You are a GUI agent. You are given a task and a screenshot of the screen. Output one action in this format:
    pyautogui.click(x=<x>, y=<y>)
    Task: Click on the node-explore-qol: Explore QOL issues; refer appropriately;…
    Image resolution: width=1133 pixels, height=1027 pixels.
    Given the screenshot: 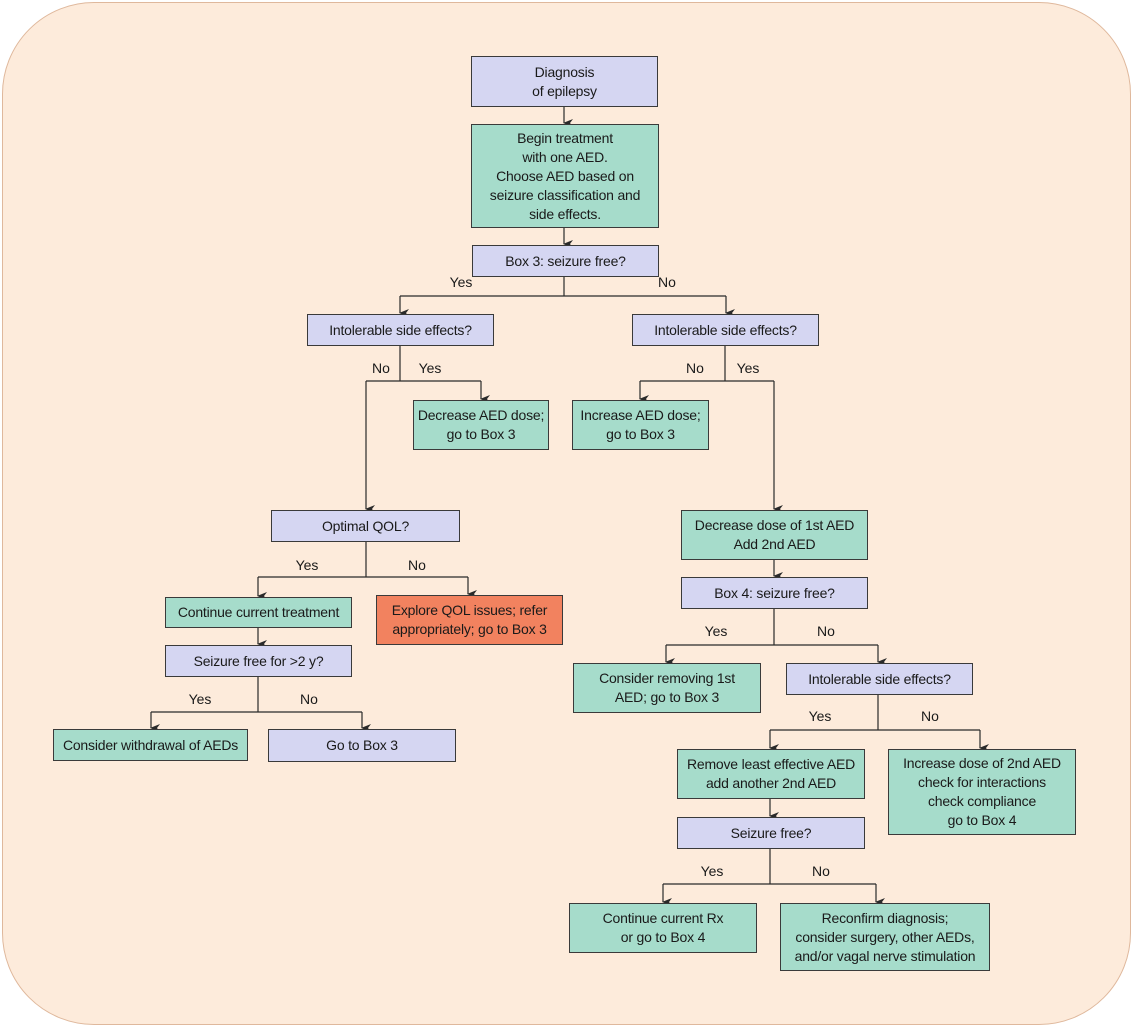 What is the action you would take?
    pyautogui.click(x=469, y=620)
    